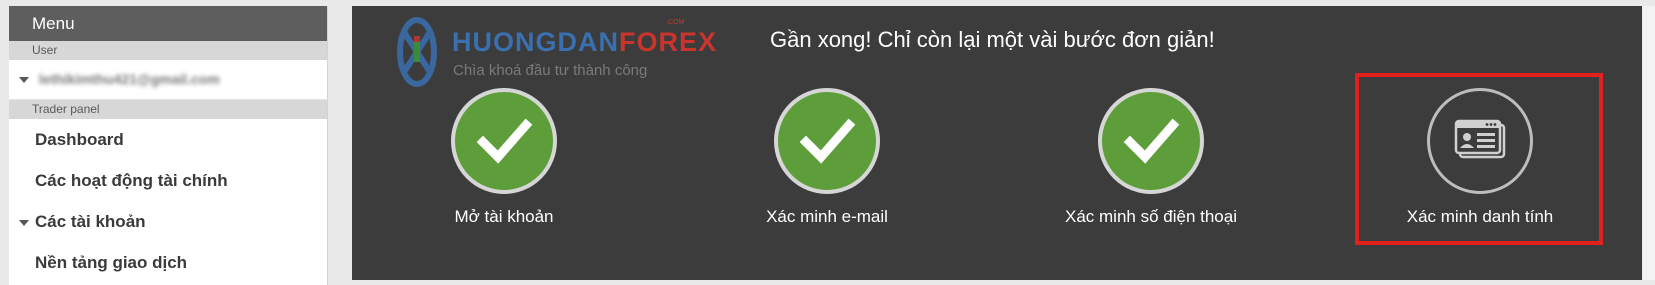 Image resolution: width=1655 pixels, height=285 pixels. I want to click on step-verify-email: Xác minh e-mail, so click(827, 157).